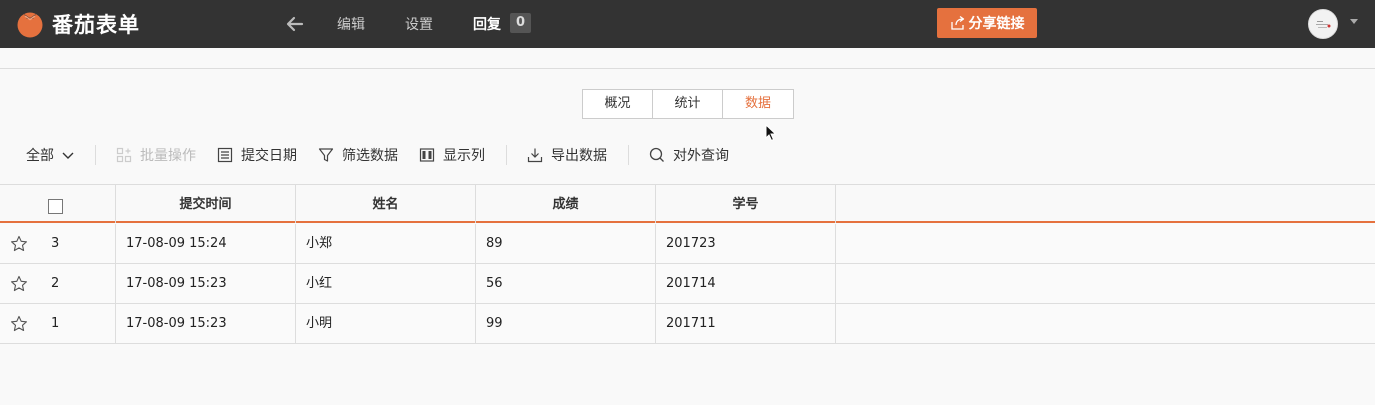  Describe the element at coordinates (205, 243) in the screenshot. I see `cell-submit-time: 17-08-09 15:24` at that location.